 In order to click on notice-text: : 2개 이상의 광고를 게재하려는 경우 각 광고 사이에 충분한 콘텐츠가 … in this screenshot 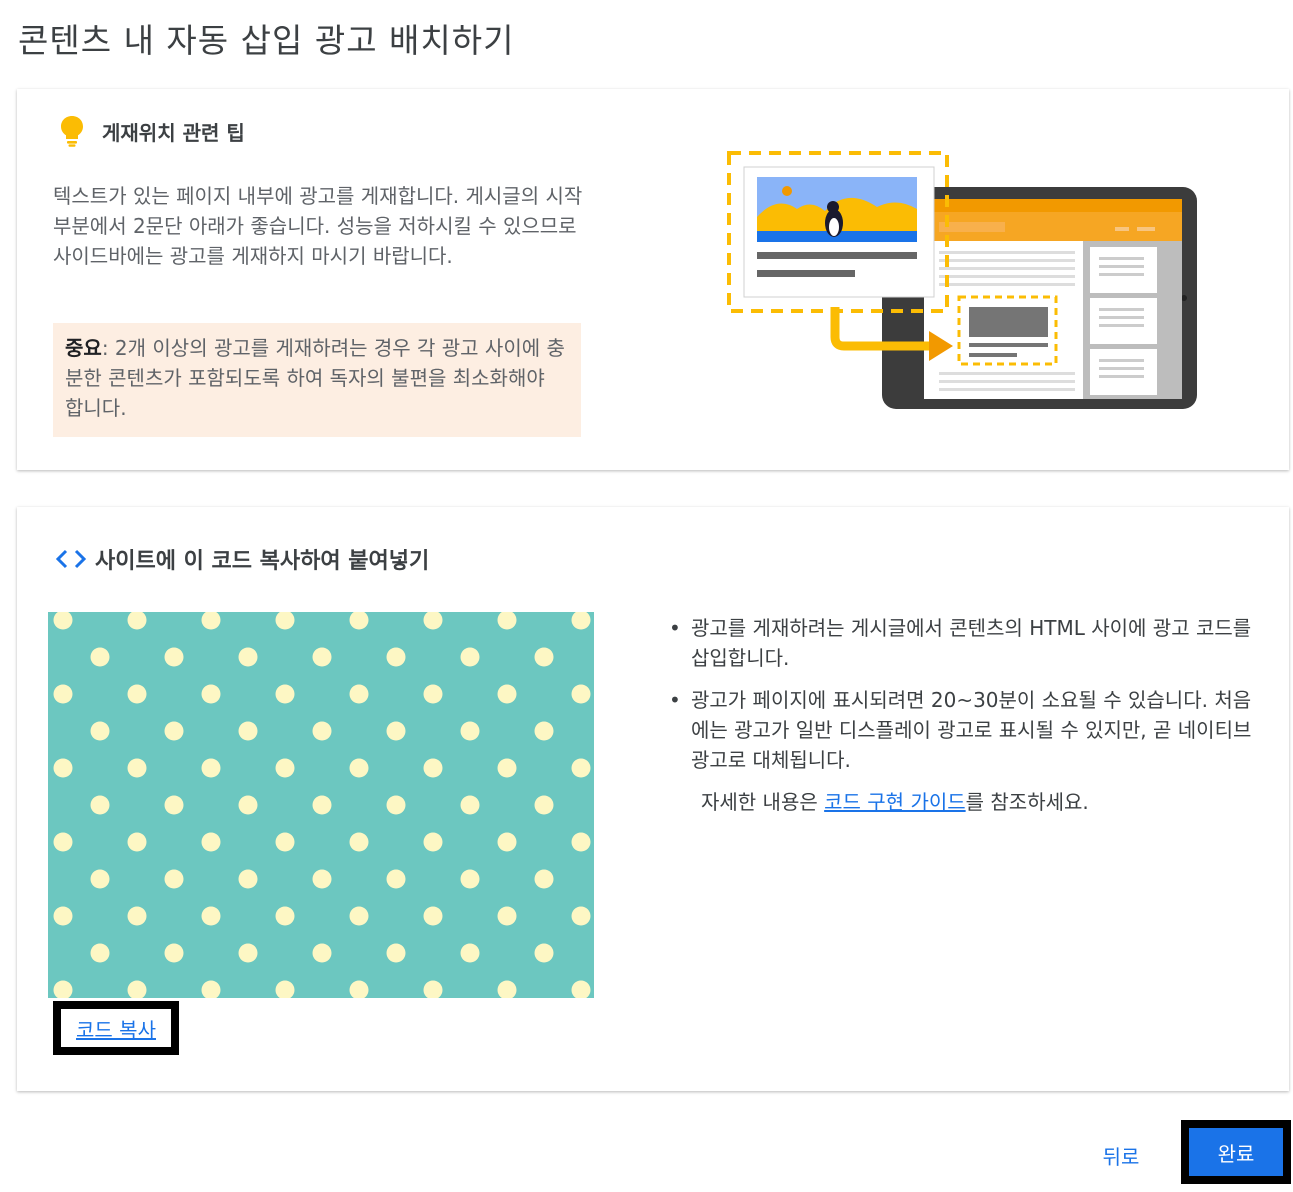, I will do `click(315, 378)`.